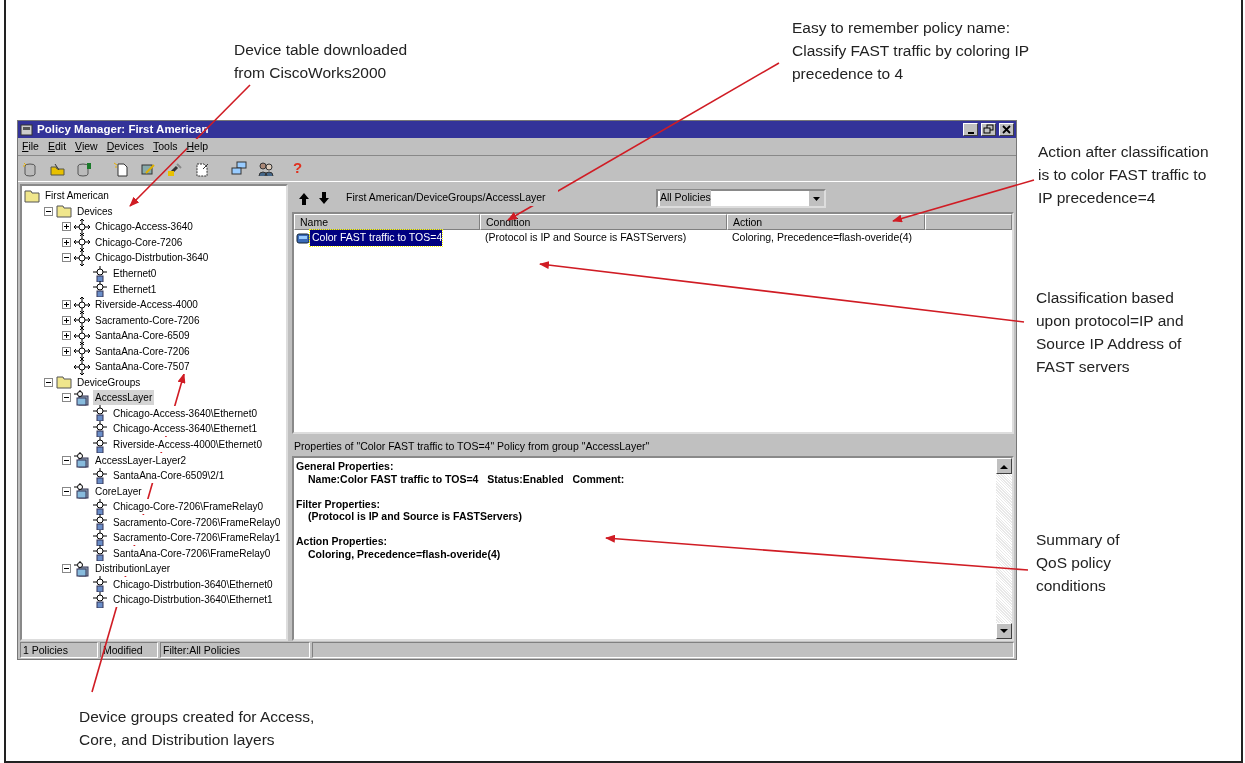  I want to click on callout-text: Summary of QoS policy conditions, so click(1078, 563).